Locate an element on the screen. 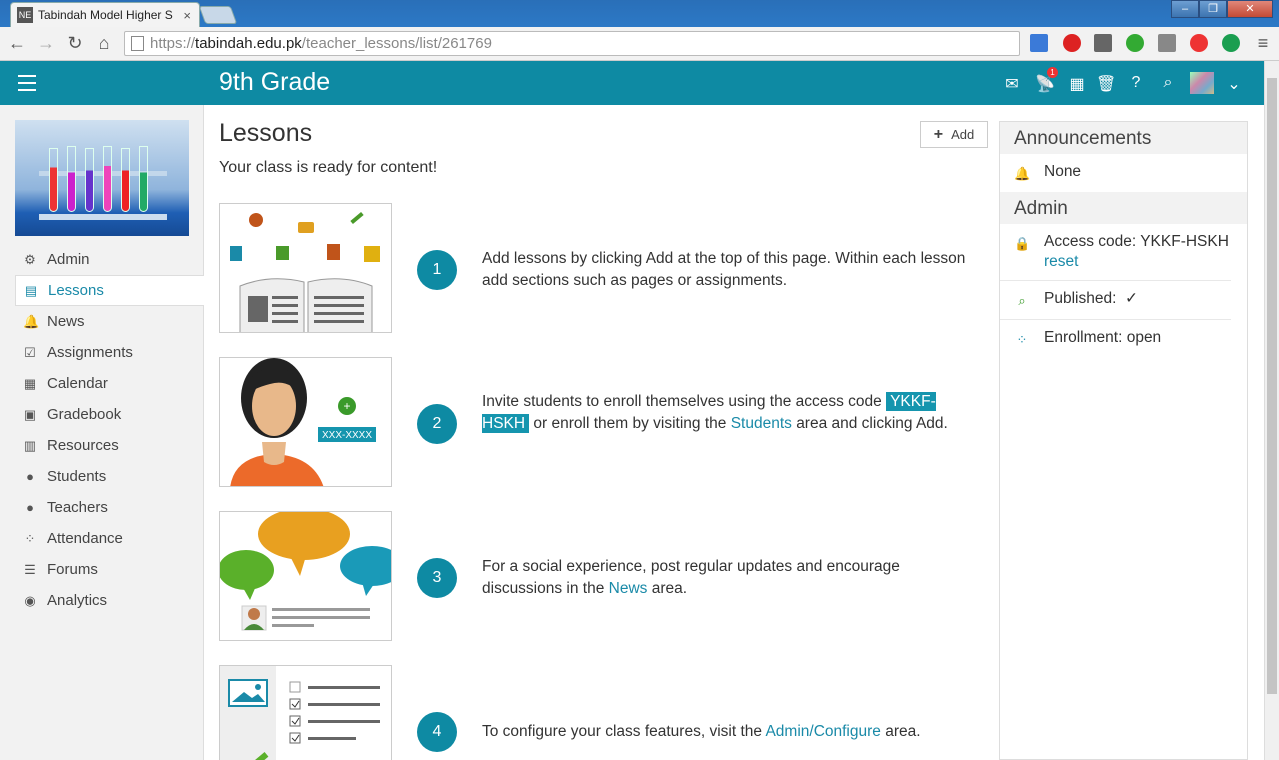 The height and width of the screenshot is (760, 1279). step-number: 3 is located at coordinates (437, 578).